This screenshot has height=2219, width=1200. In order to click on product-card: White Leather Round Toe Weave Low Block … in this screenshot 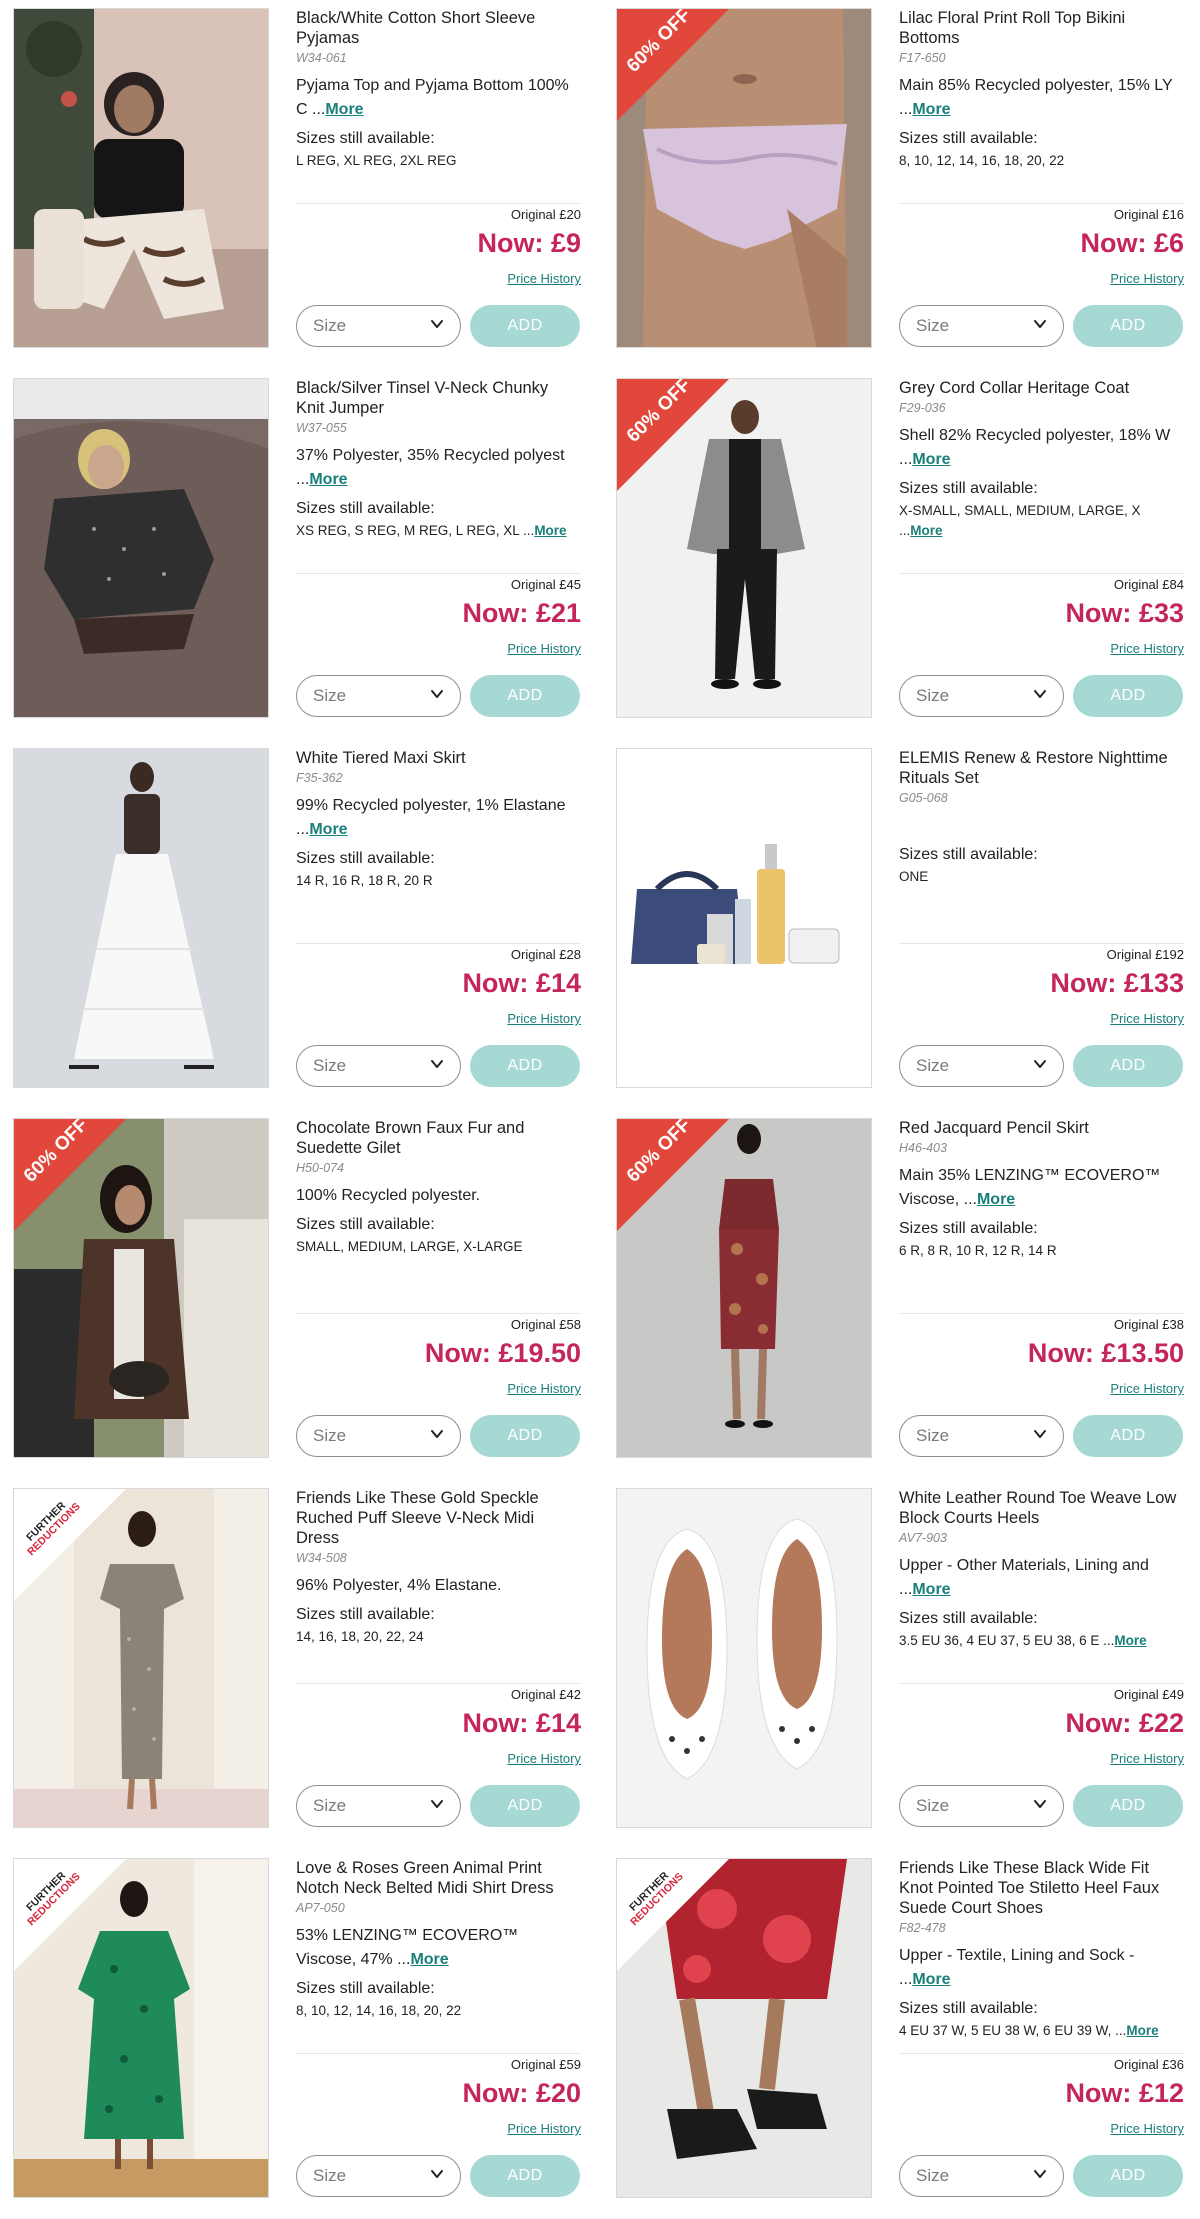, I will do `click(900, 1665)`.